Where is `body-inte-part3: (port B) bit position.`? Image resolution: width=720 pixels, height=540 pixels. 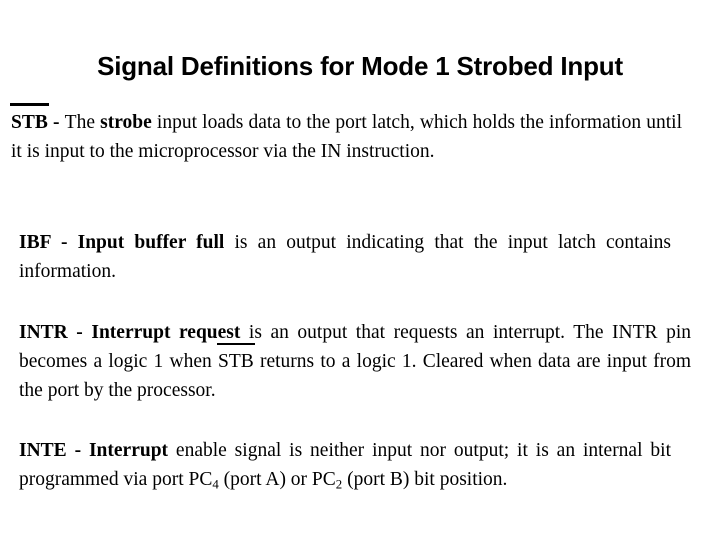
body-inte-part3: (port B) bit position. is located at coordinates (425, 479).